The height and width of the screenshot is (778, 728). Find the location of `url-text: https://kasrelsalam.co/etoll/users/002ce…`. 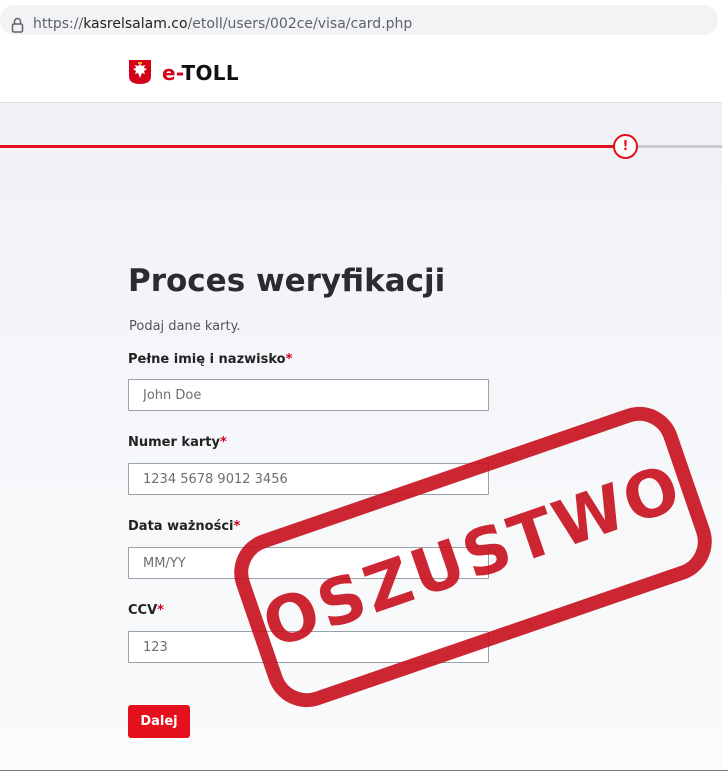

url-text: https://kasrelsalam.co/etoll/users/002ce… is located at coordinates (222, 24).